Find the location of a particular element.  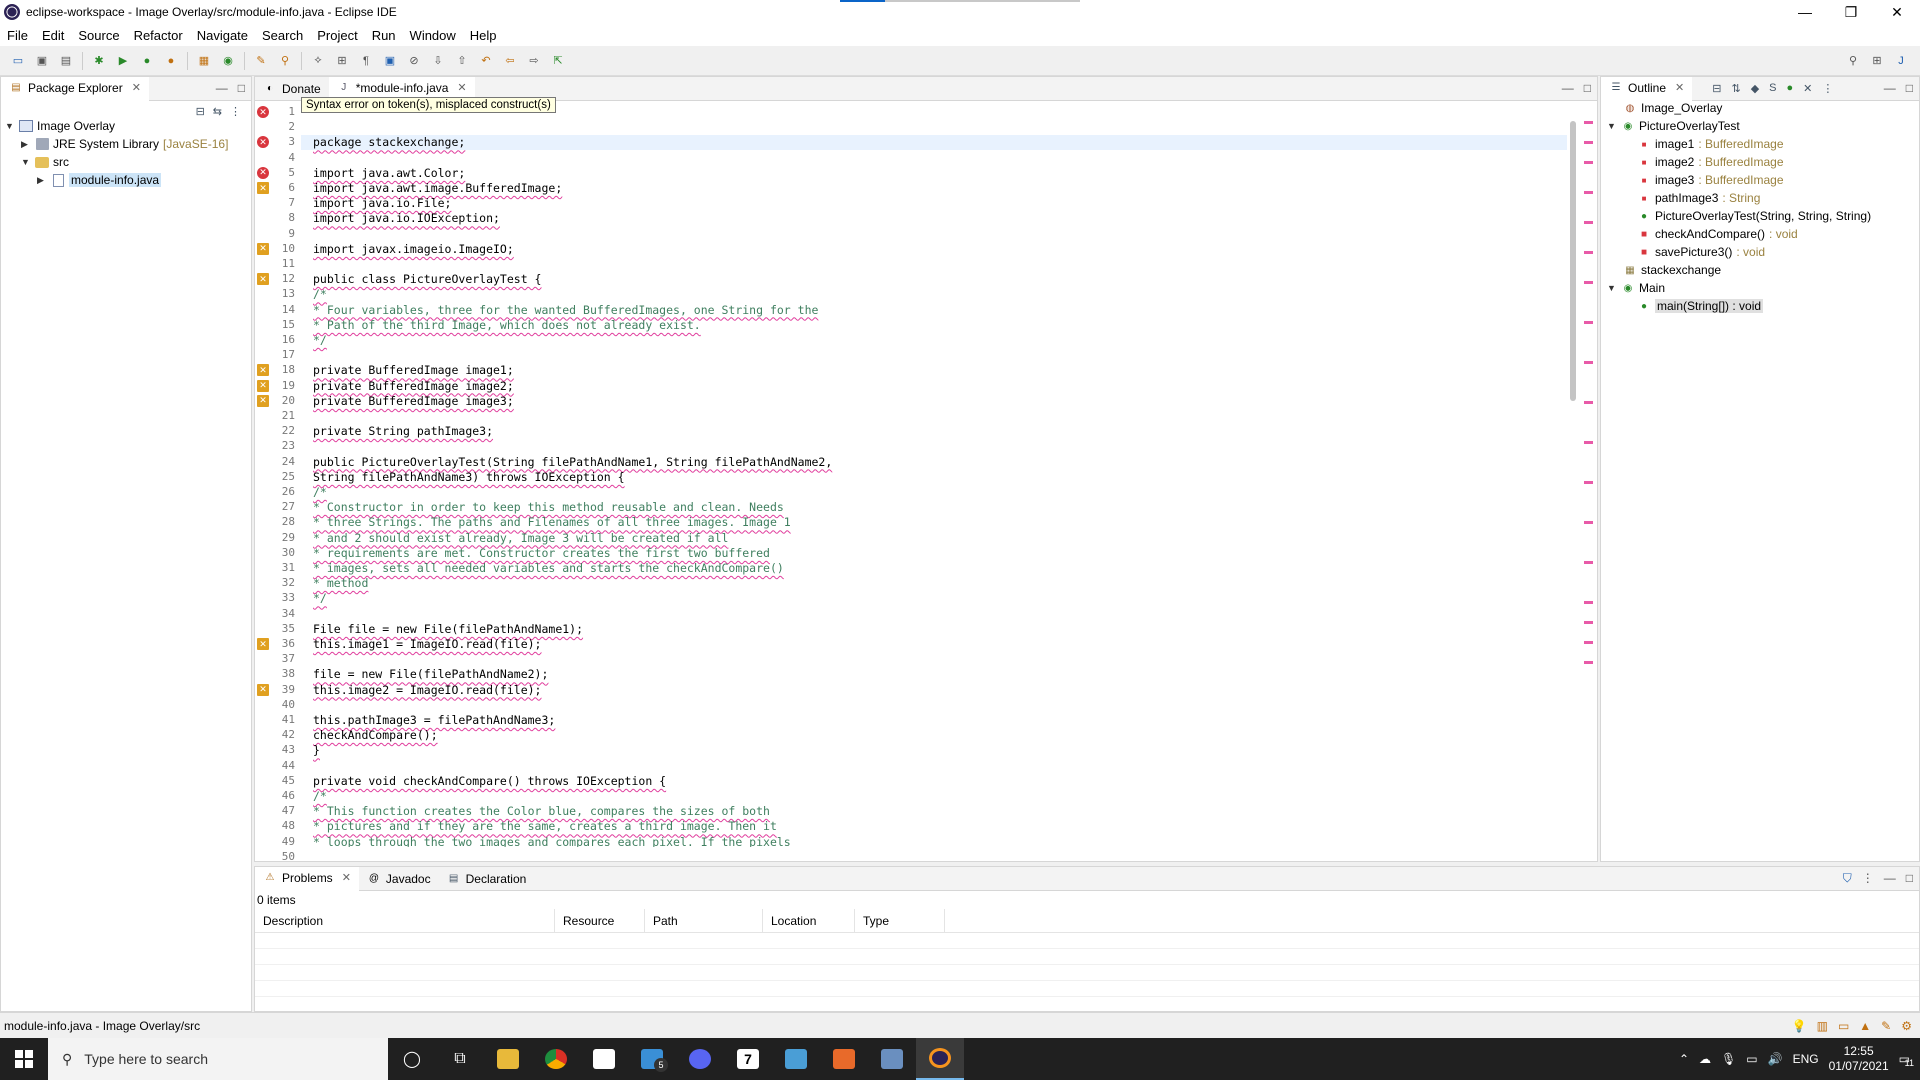

menu-project: Project is located at coordinates (337, 35).